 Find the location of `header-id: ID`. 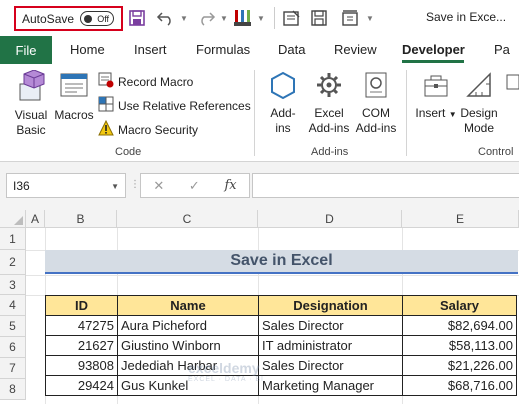

header-id: ID is located at coordinates (81, 305).